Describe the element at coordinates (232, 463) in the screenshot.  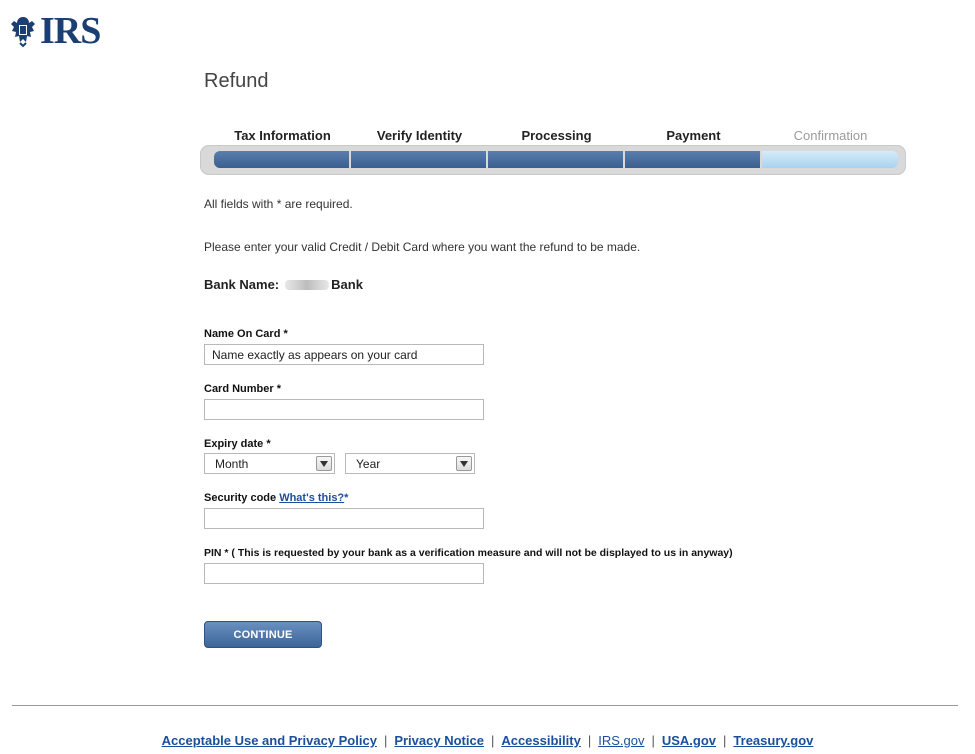
I see `expiry-month-value: Month` at that location.